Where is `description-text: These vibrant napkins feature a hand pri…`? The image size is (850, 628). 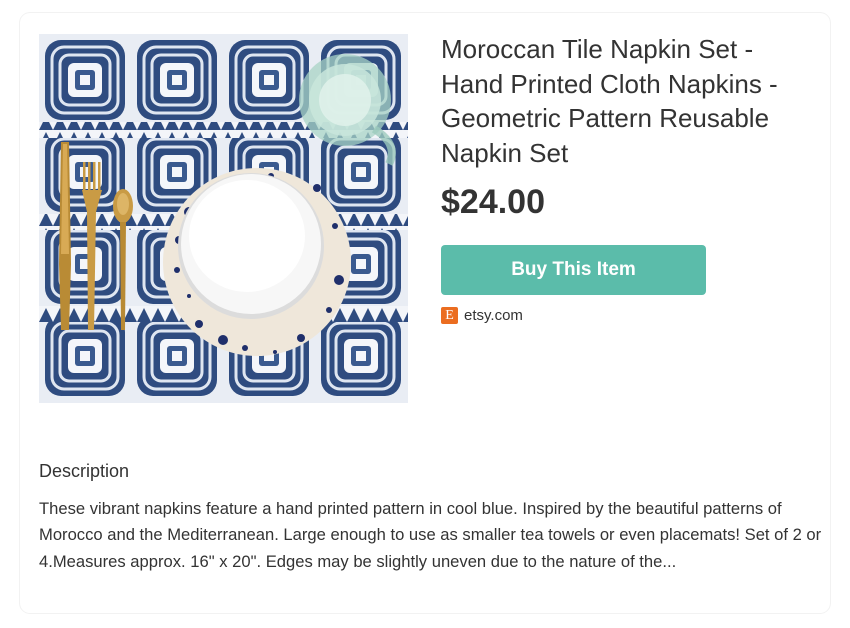 description-text: These vibrant napkins feature a hand pri… is located at coordinates (430, 535).